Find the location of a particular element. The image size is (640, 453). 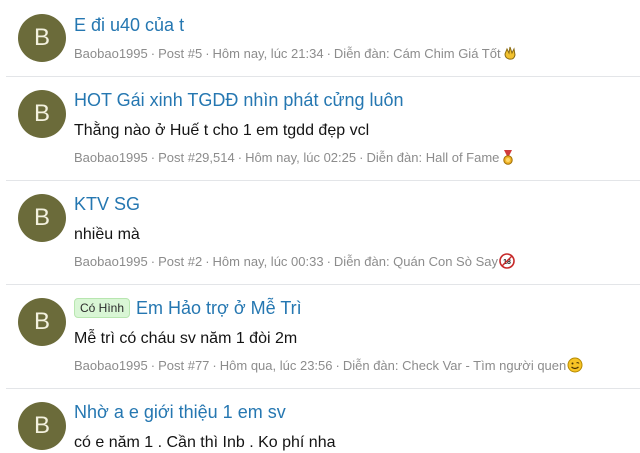

forum-link: Diễn đàn: Hall of Fame is located at coordinates (432, 157).